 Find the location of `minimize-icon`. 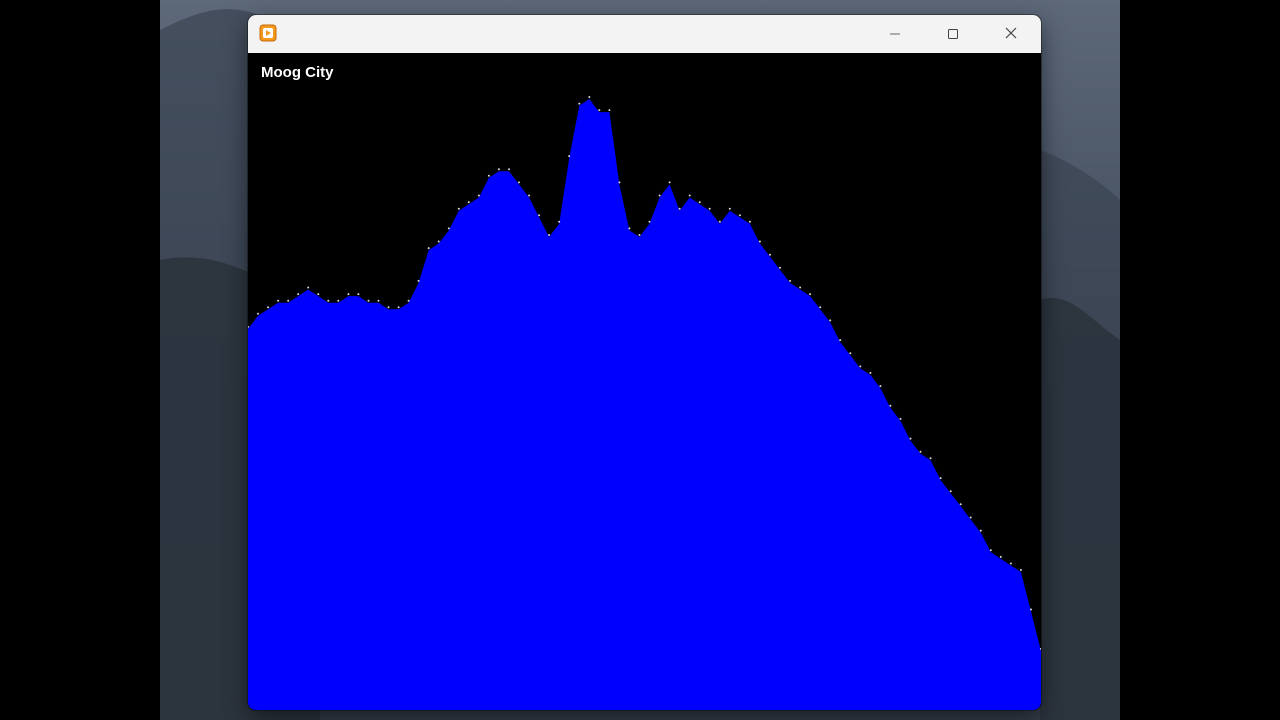

minimize-icon is located at coordinates (895, 34).